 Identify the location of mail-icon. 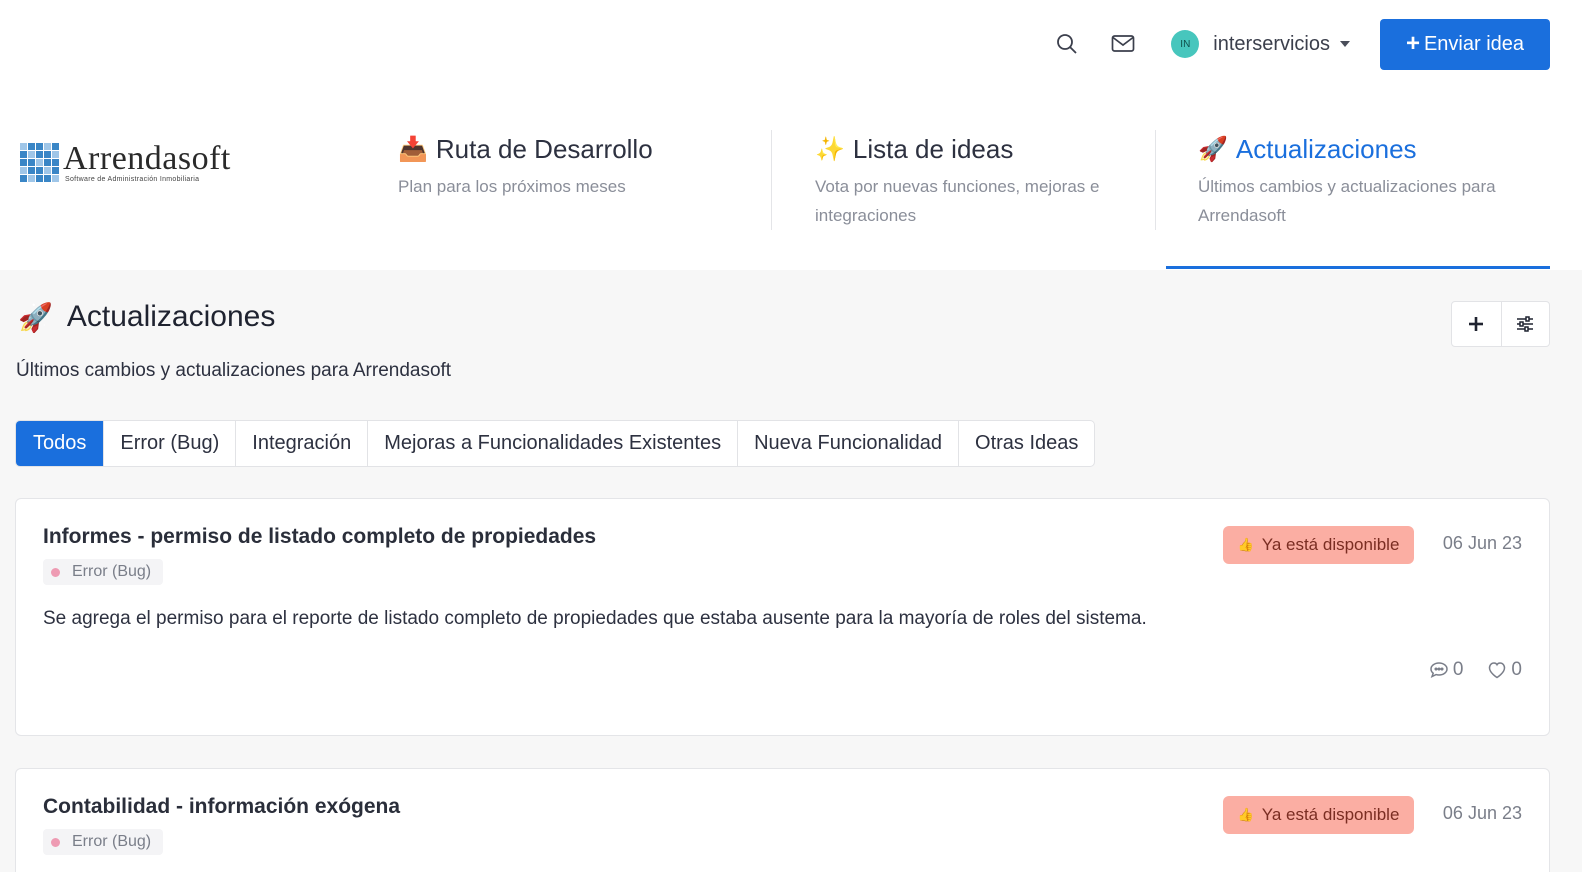
(1123, 44).